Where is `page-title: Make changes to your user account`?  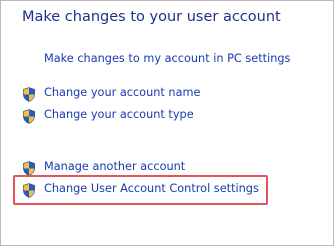
page-title: Make changes to your user account is located at coordinates (151, 17).